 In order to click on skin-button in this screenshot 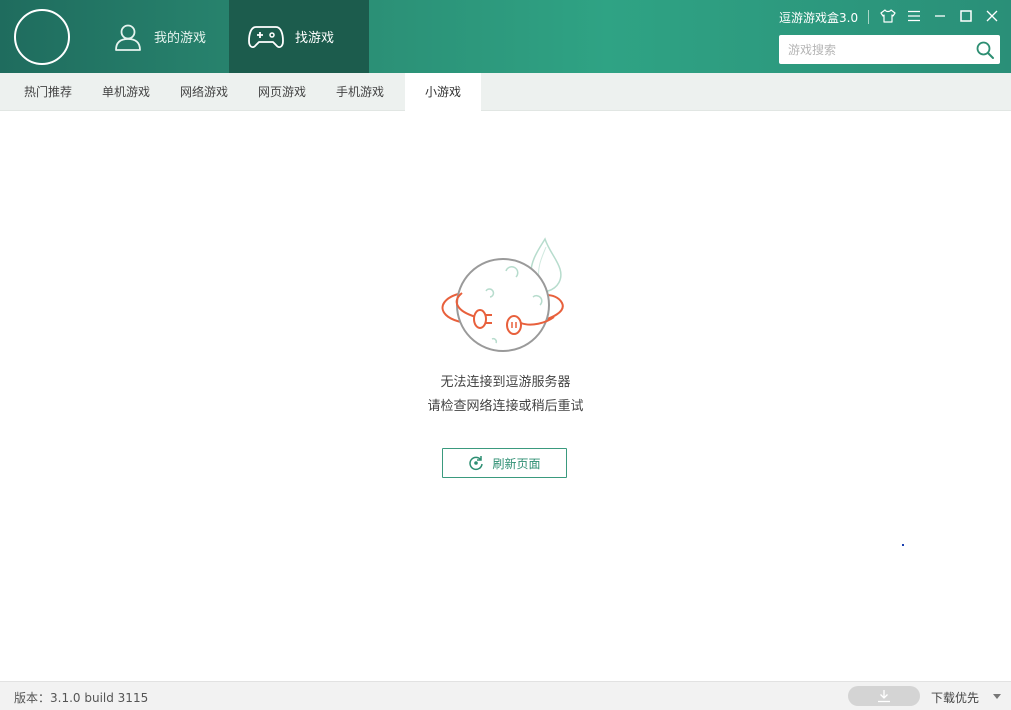, I will do `click(888, 16)`.